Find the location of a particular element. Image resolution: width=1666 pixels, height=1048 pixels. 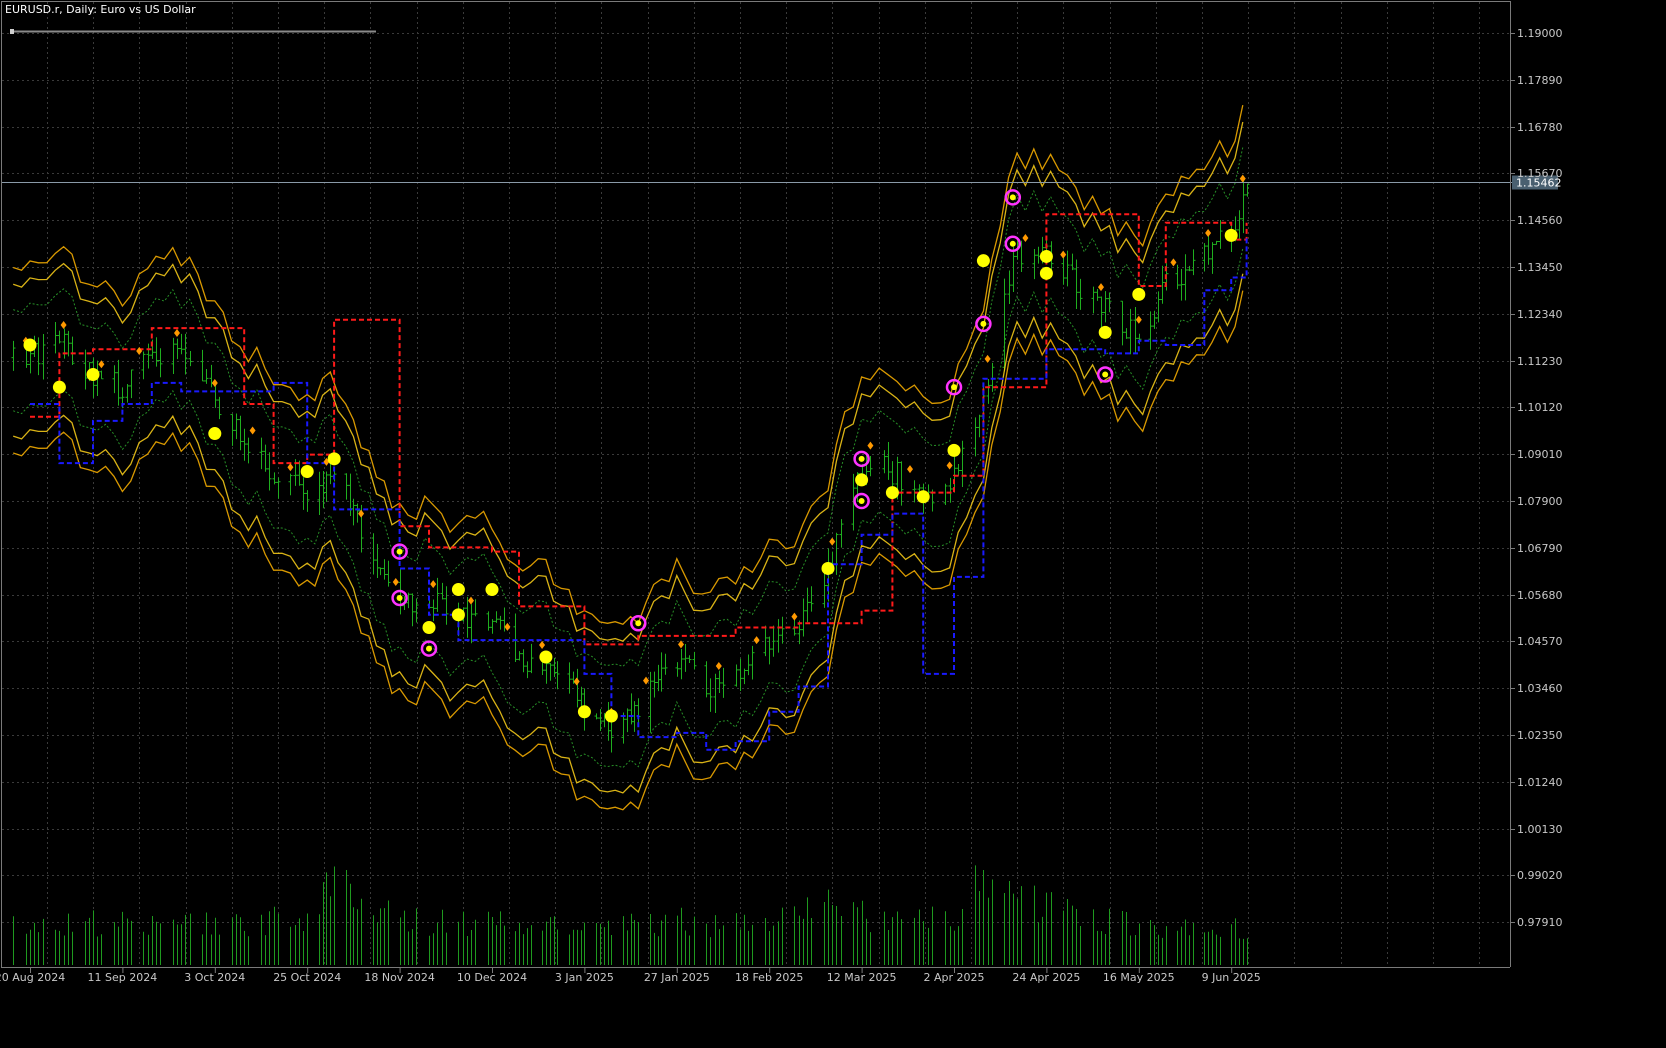

y-tick-label: 1.07900 is located at coordinates (1540, 501).